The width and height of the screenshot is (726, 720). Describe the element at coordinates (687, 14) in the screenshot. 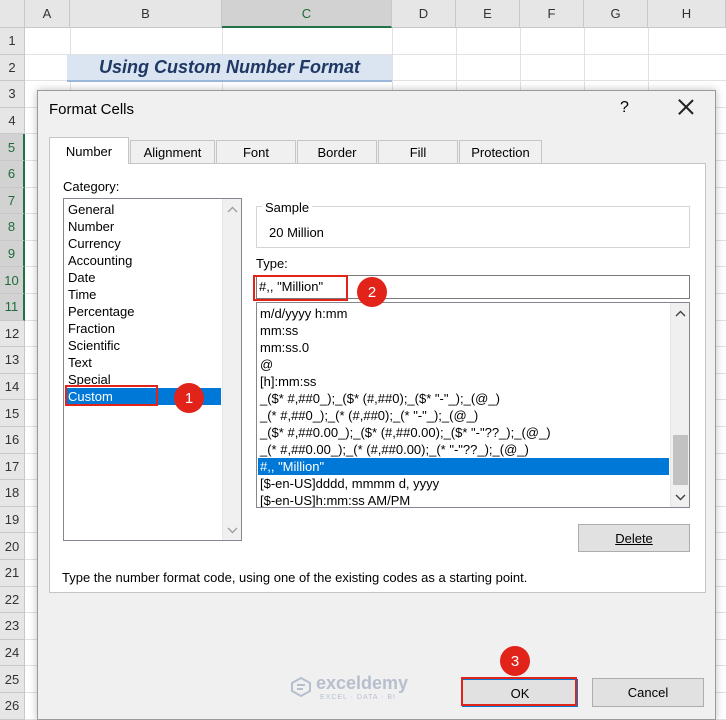

I see `column-header-h: H` at that location.